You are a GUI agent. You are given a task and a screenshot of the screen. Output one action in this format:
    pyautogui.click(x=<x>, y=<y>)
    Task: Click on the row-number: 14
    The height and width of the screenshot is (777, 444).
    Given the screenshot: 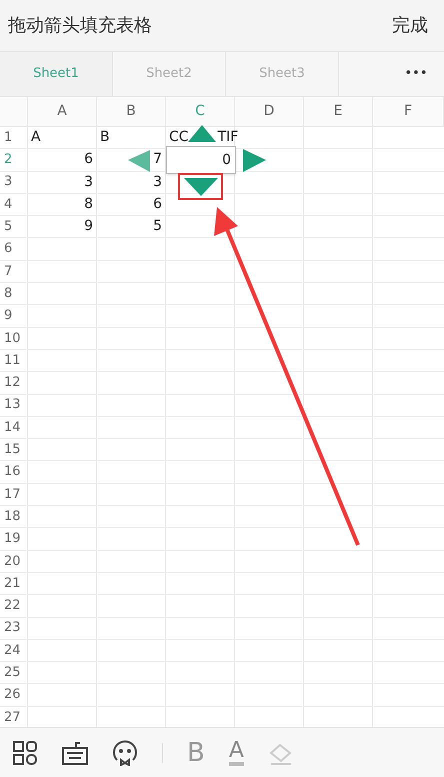 What is the action you would take?
    pyautogui.click(x=14, y=427)
    